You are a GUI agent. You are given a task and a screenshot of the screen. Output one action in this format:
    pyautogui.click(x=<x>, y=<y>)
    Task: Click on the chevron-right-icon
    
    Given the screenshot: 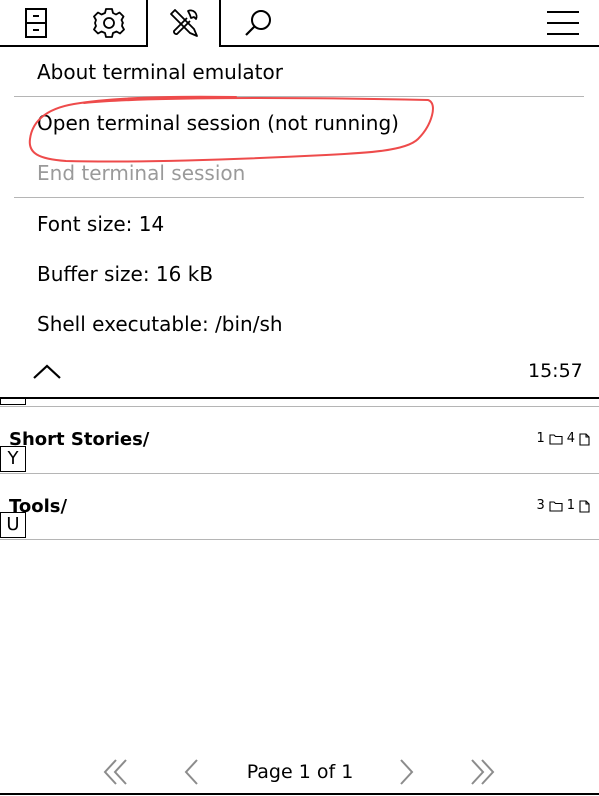 What is the action you would take?
    pyautogui.click(x=407, y=772)
    